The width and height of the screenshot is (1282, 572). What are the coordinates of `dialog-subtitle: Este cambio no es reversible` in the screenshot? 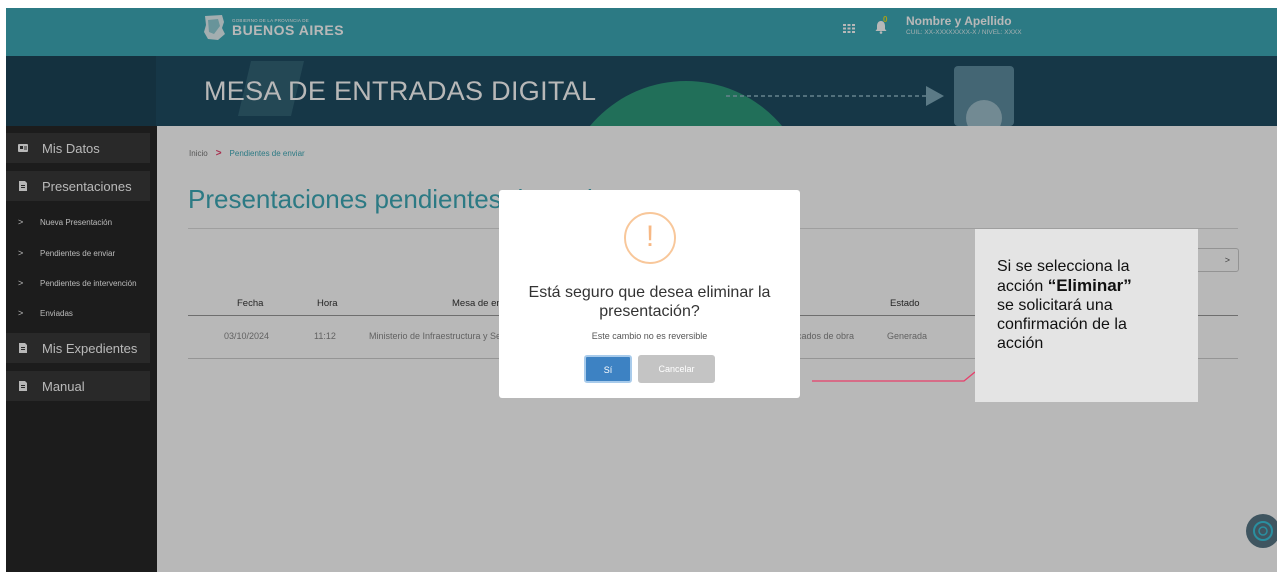 It's located at (649, 336).